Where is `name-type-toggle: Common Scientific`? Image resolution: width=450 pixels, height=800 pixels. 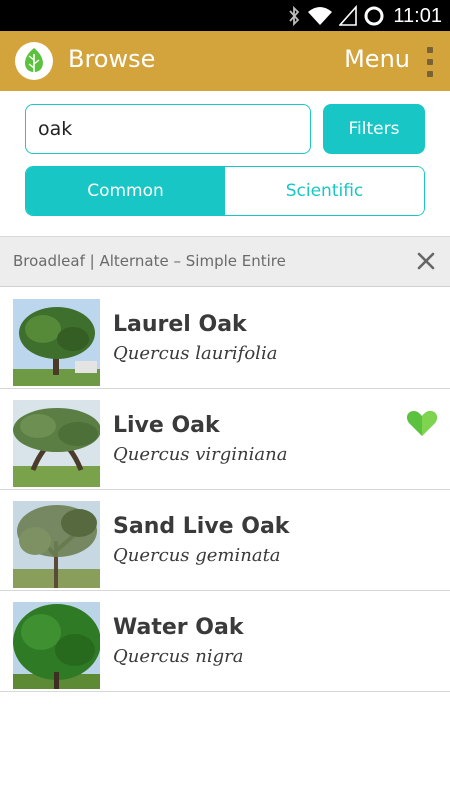 name-type-toggle: Common Scientific is located at coordinates (225, 191).